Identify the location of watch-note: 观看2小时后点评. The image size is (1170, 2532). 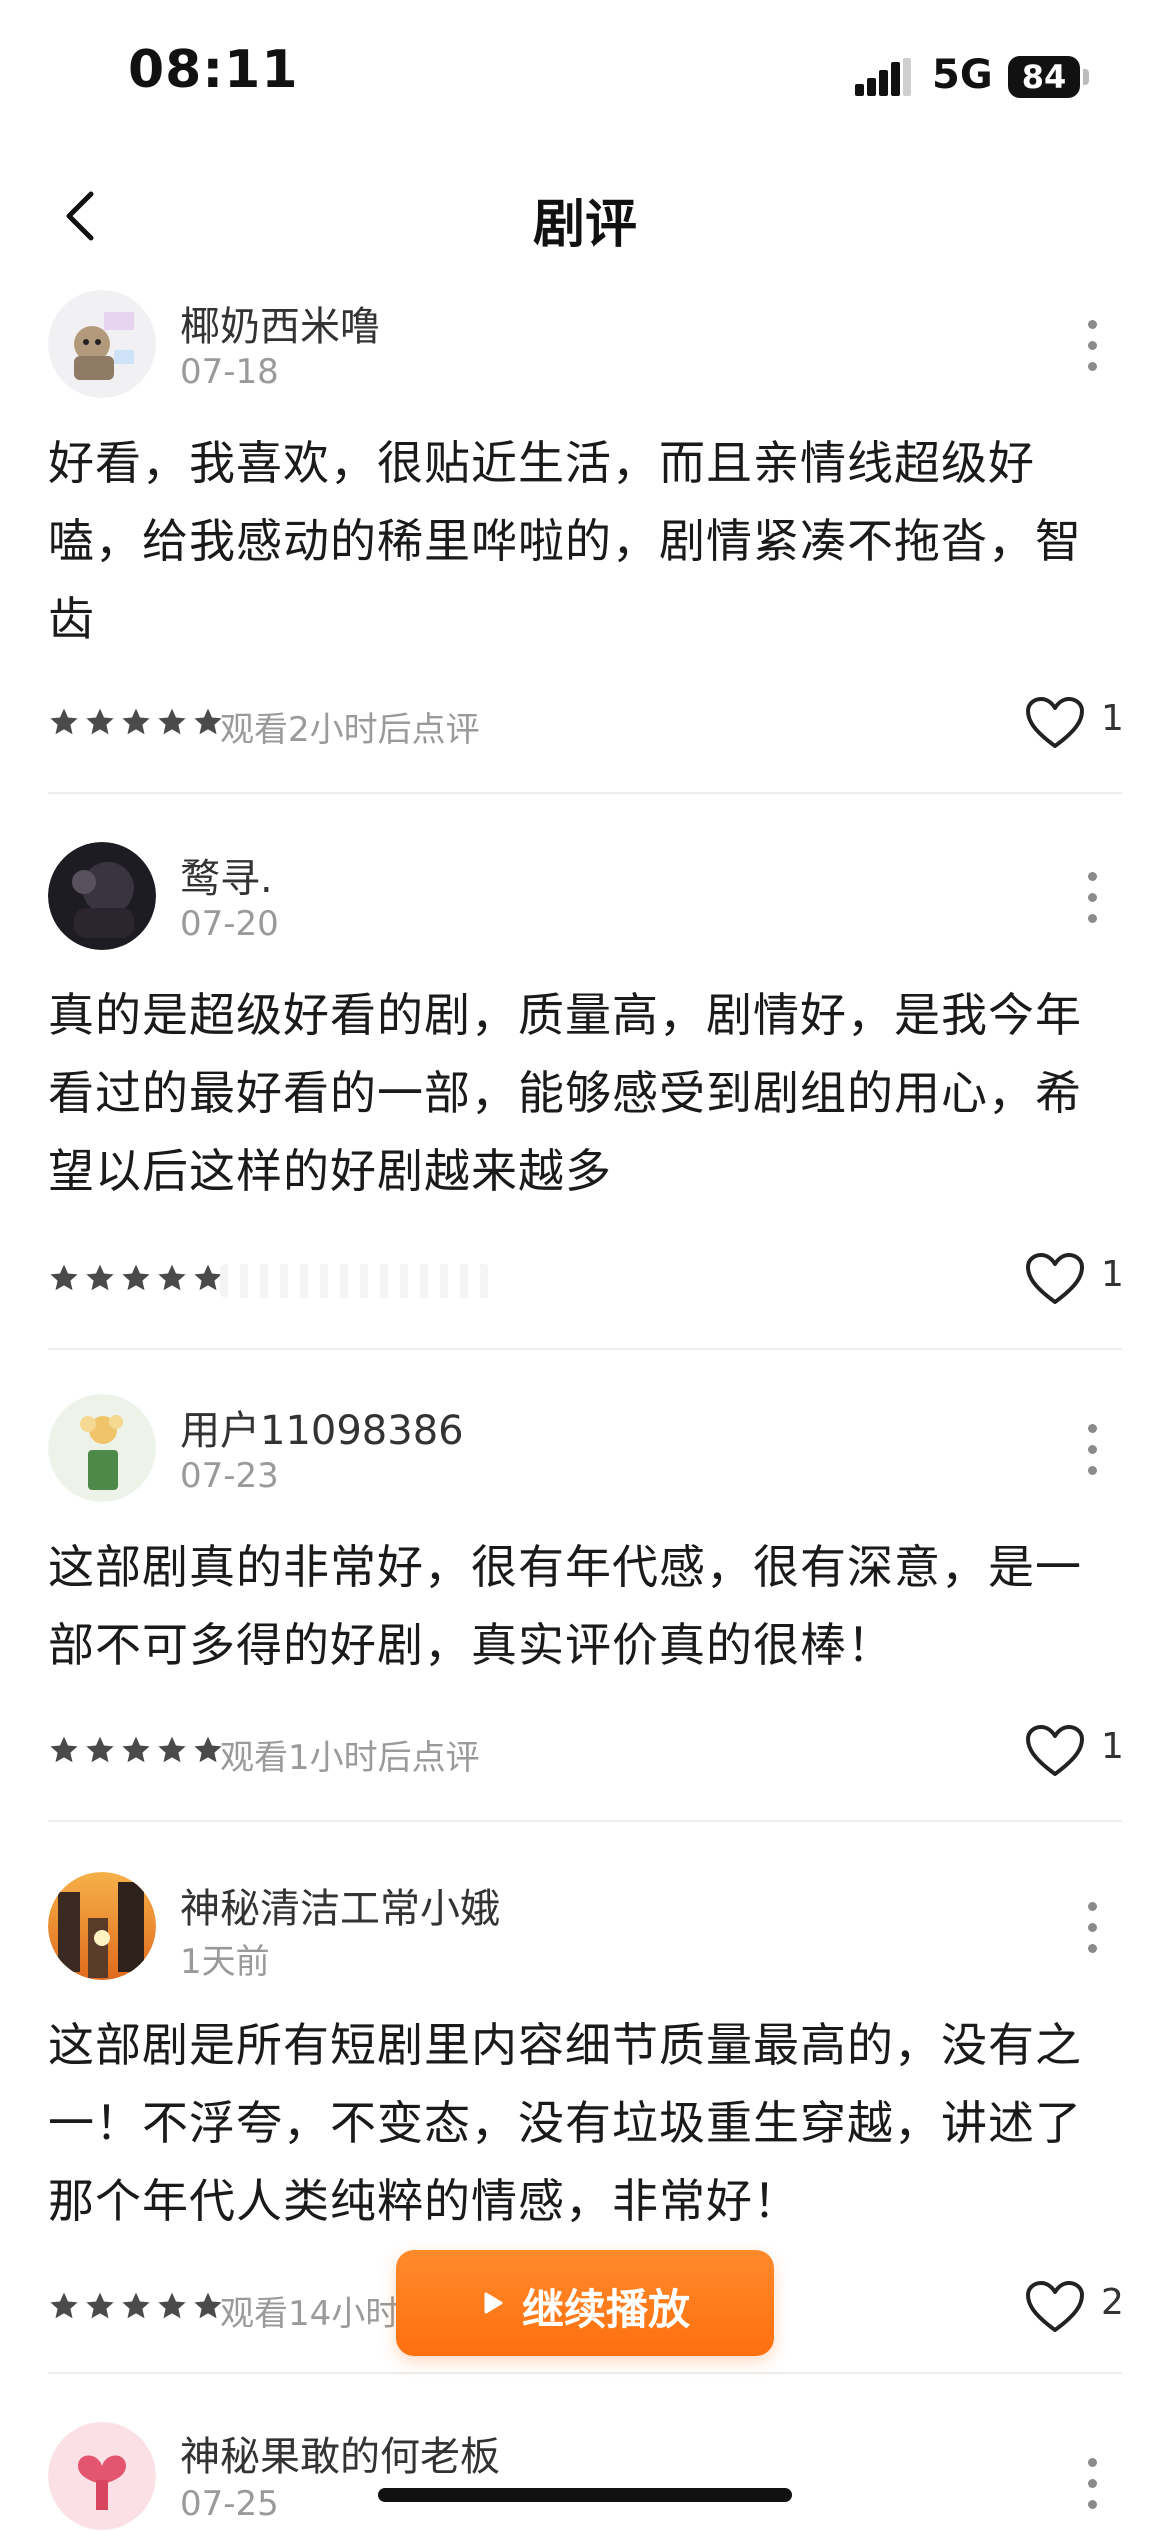
(350, 730).